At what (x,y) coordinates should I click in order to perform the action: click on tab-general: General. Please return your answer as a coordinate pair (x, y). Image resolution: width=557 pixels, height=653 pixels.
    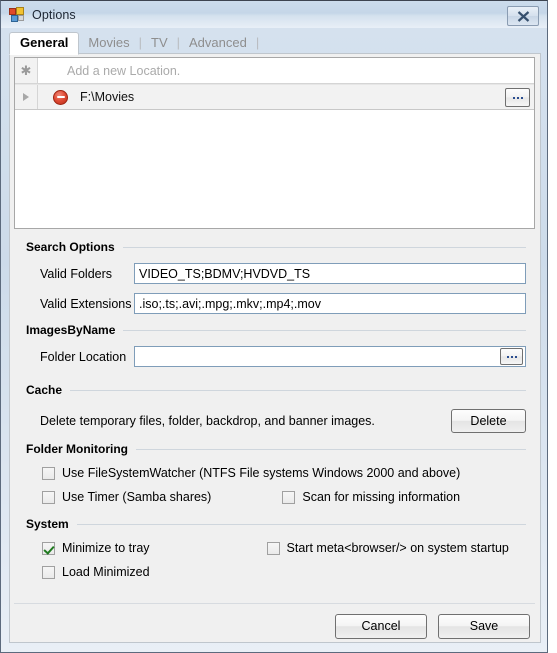
    Looking at the image, I should click on (44, 43).